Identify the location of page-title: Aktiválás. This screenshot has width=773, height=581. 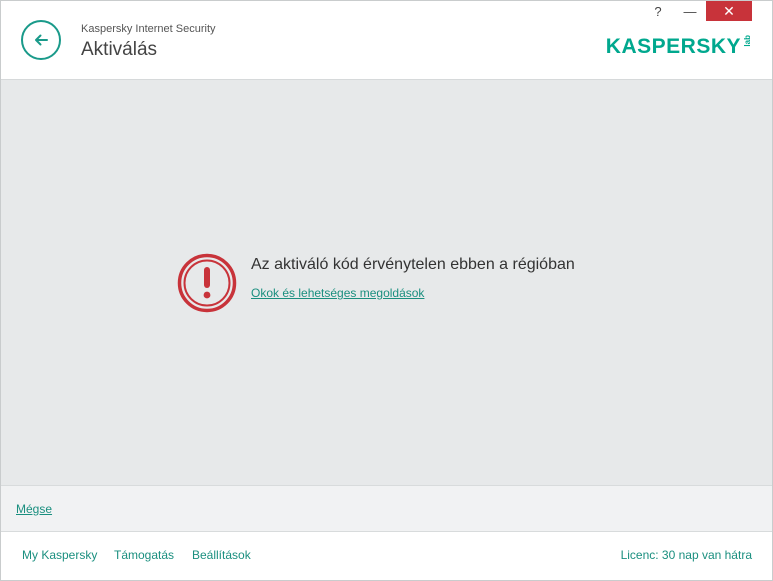
(119, 49).